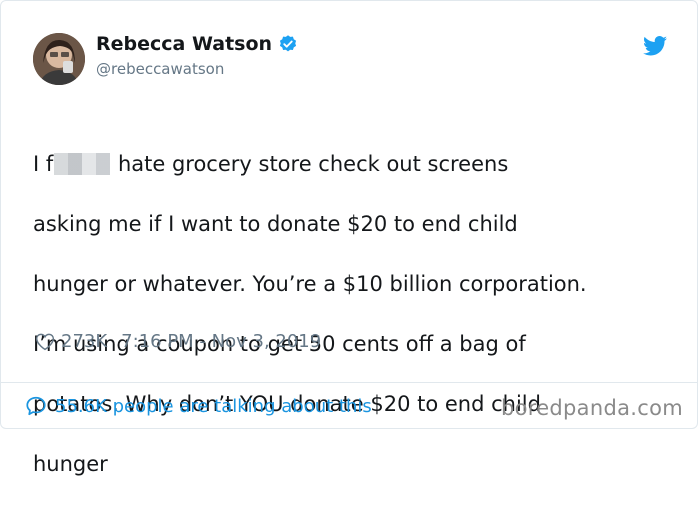  Describe the element at coordinates (591, 408) in the screenshot. I see `watermark: boredpanda.com` at that location.